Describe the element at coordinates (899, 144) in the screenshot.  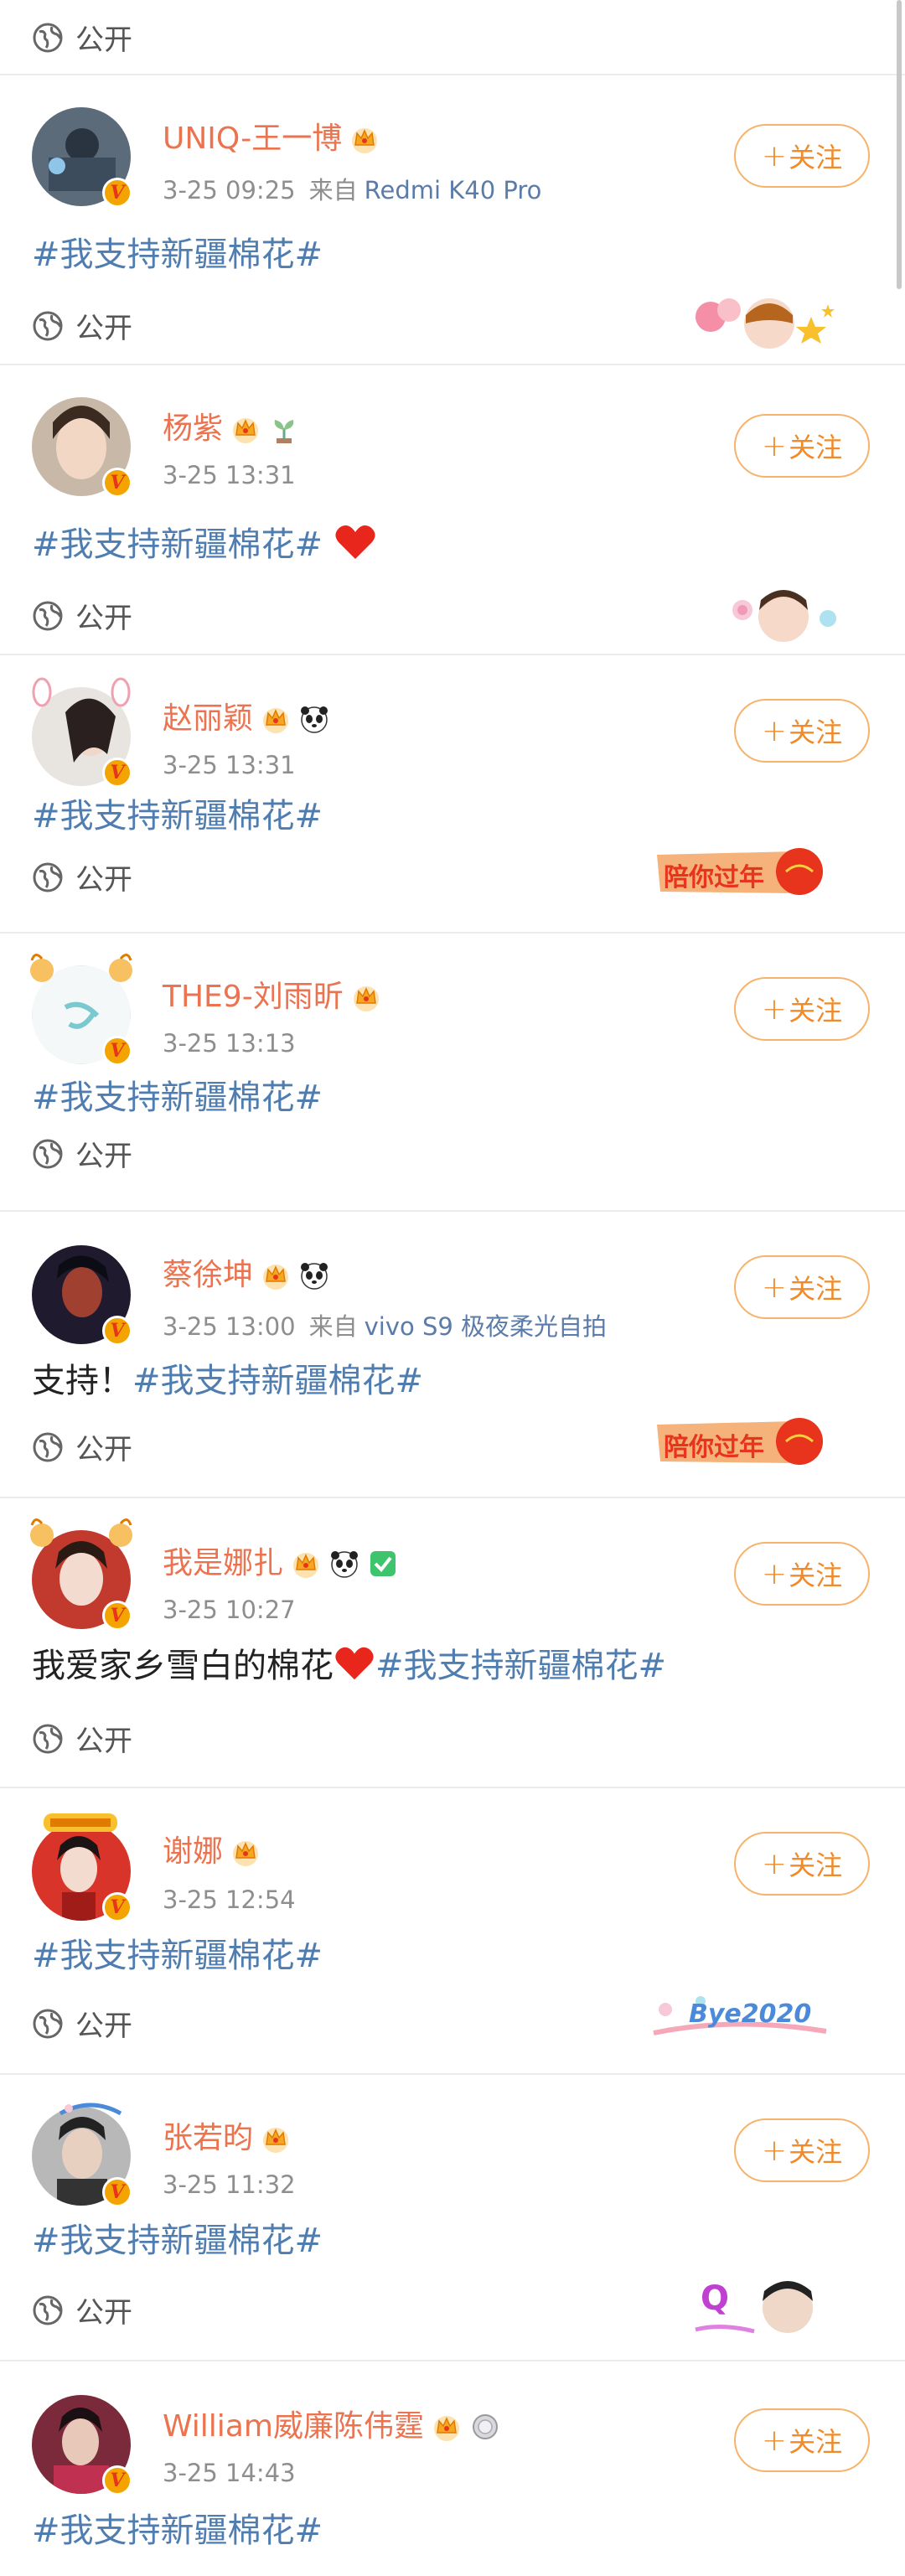
I see `scrollbar` at that location.